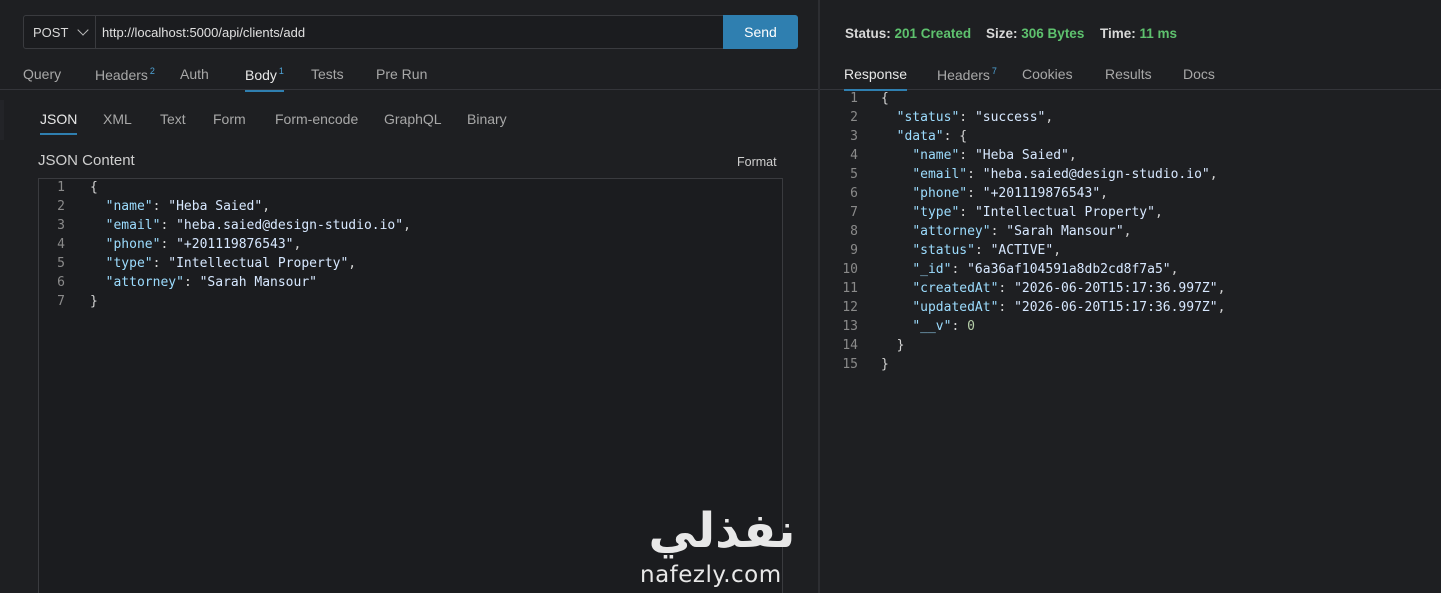 Image resolution: width=1441 pixels, height=593 pixels. What do you see at coordinates (410, 246) in the screenshot?
I see `code-line: 4 "phone": "+201119876543",` at bounding box center [410, 246].